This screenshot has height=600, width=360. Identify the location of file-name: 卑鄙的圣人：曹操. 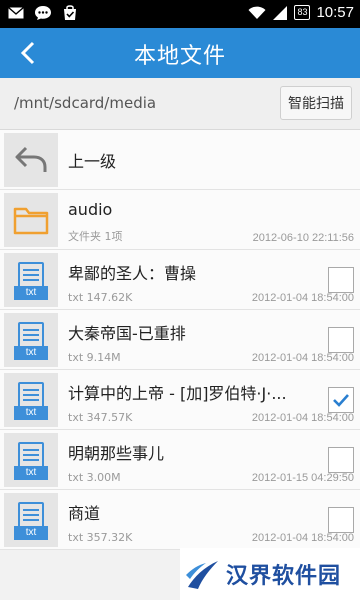
(132, 273).